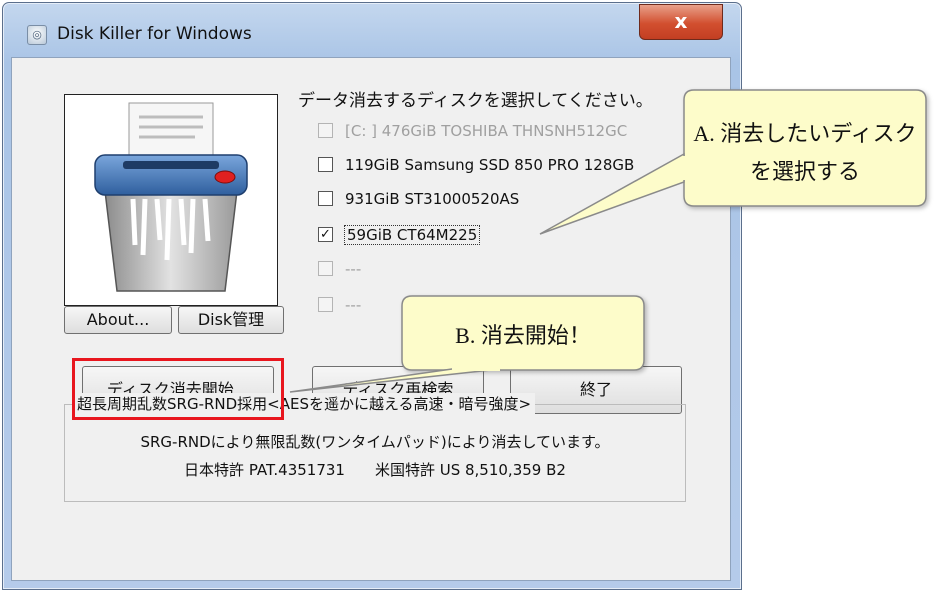 The height and width of the screenshot is (592, 943). I want to click on callout-a-line-1: A. 消去したいディスク, so click(805, 133).